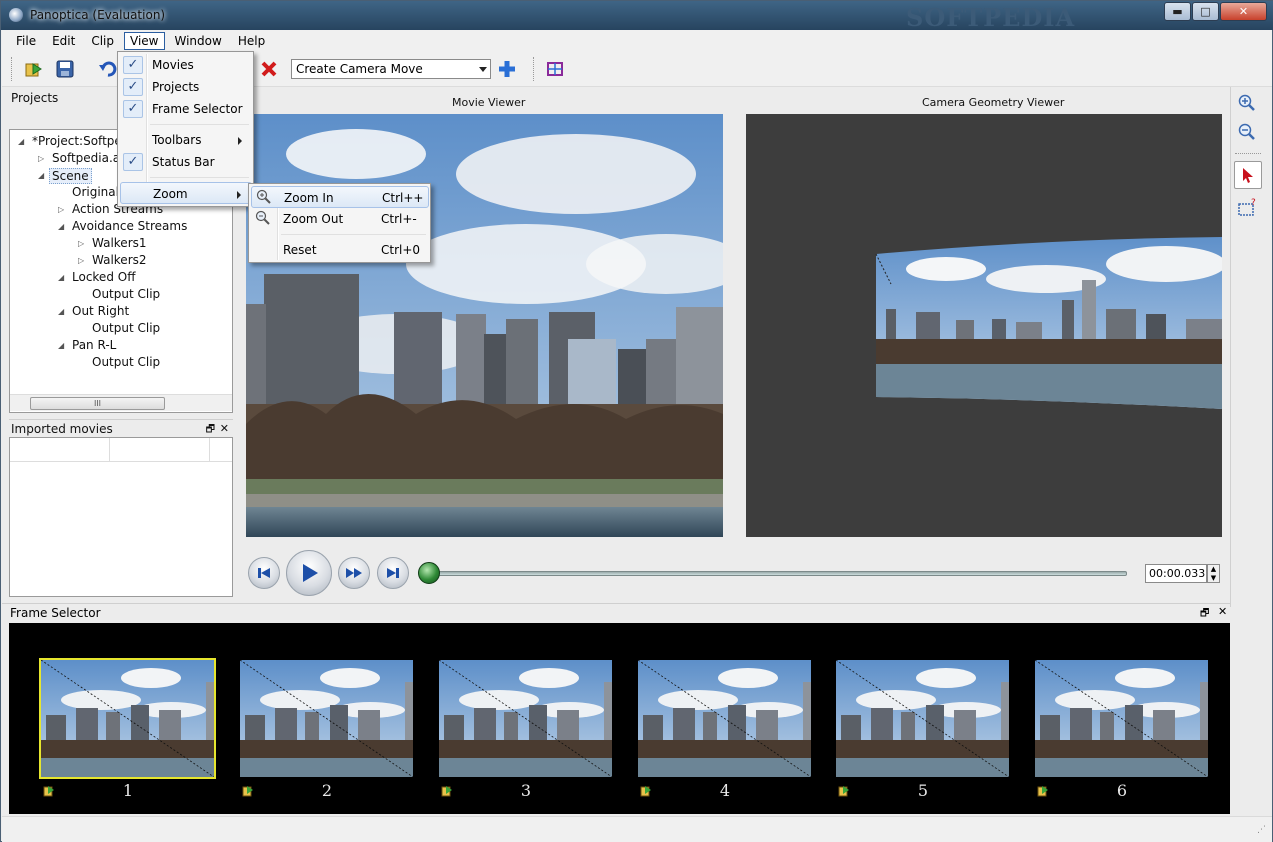 Image resolution: width=1273 pixels, height=842 pixels. I want to click on camera-move-select: Create Camera Move, so click(391, 69).